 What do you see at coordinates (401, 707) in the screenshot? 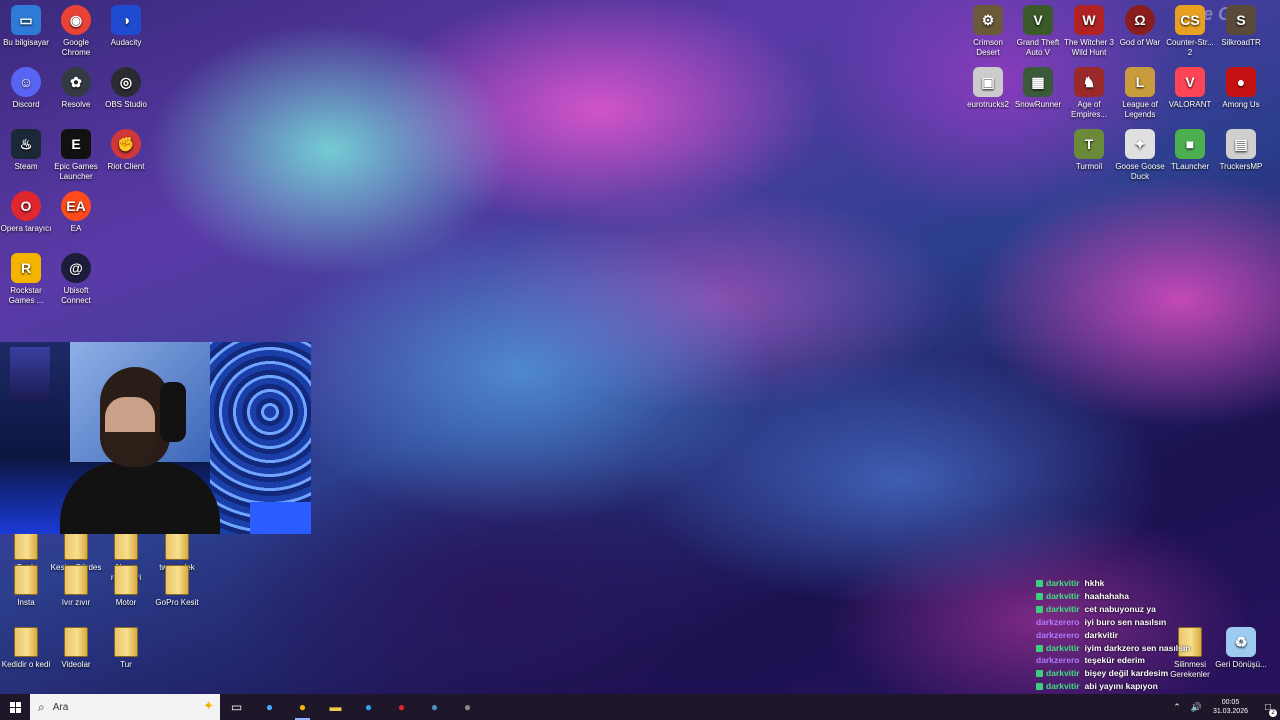
I see `taskbar-app-5: ●` at bounding box center [401, 707].